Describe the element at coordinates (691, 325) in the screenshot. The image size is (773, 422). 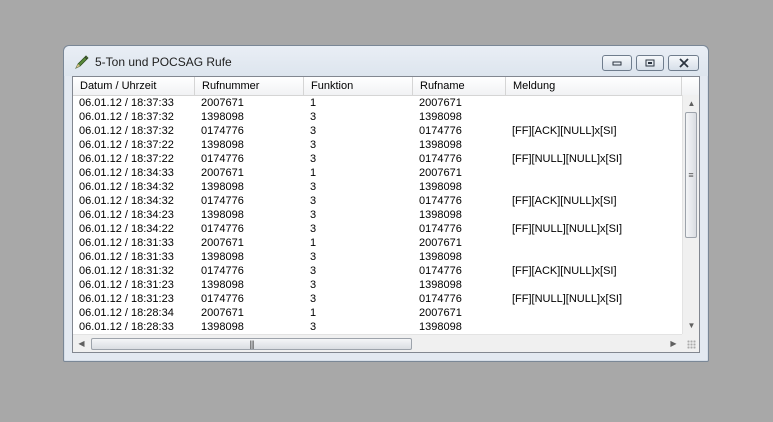
I see `scroll-down-arrow-icon: ▼` at that location.